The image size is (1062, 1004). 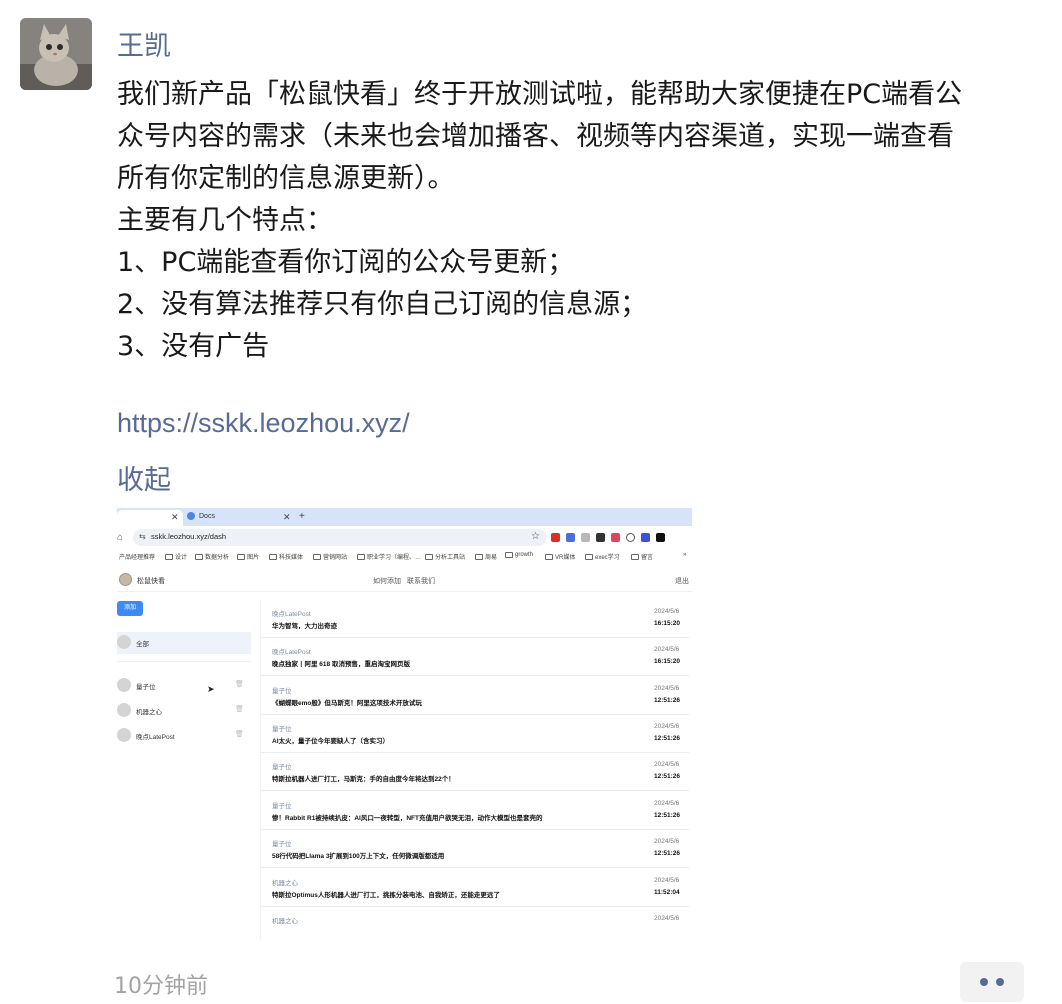 I want to click on app-header: 松鼠快看 如何添加 联系我们 退出, so click(x=404, y=581).